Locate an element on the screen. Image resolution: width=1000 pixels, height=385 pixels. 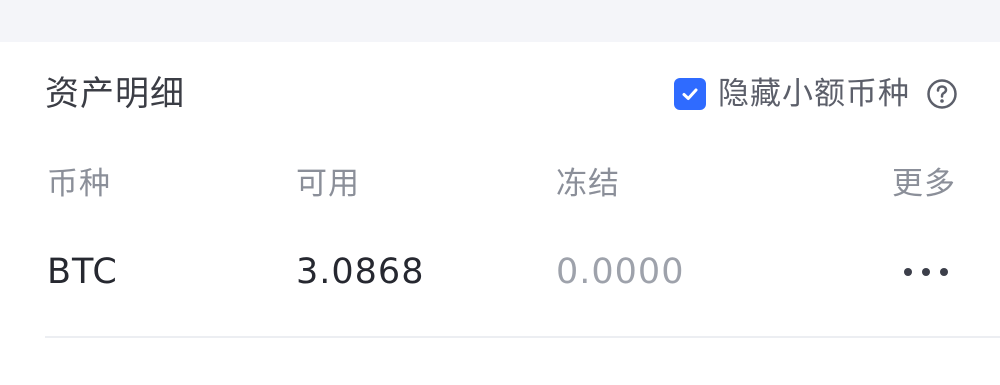
ellipsis-icon is located at coordinates (926, 272).